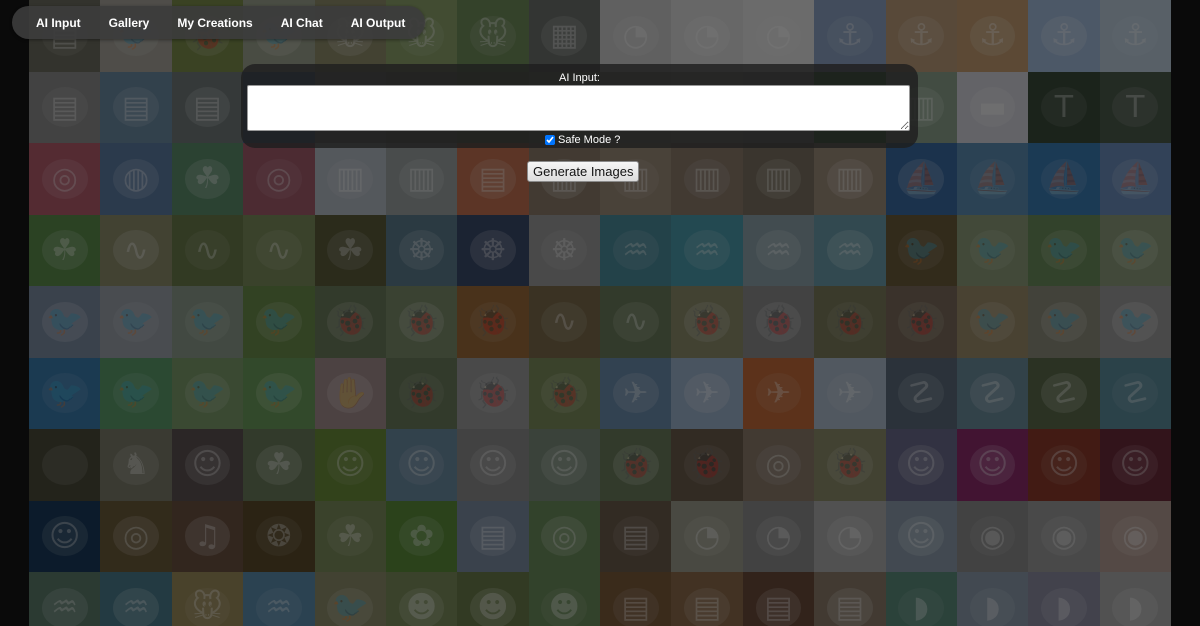 Image resolution: width=1200 pixels, height=626 pixels. What do you see at coordinates (1135, 536) in the screenshot?
I see `tile-eye-3: ◉` at bounding box center [1135, 536].